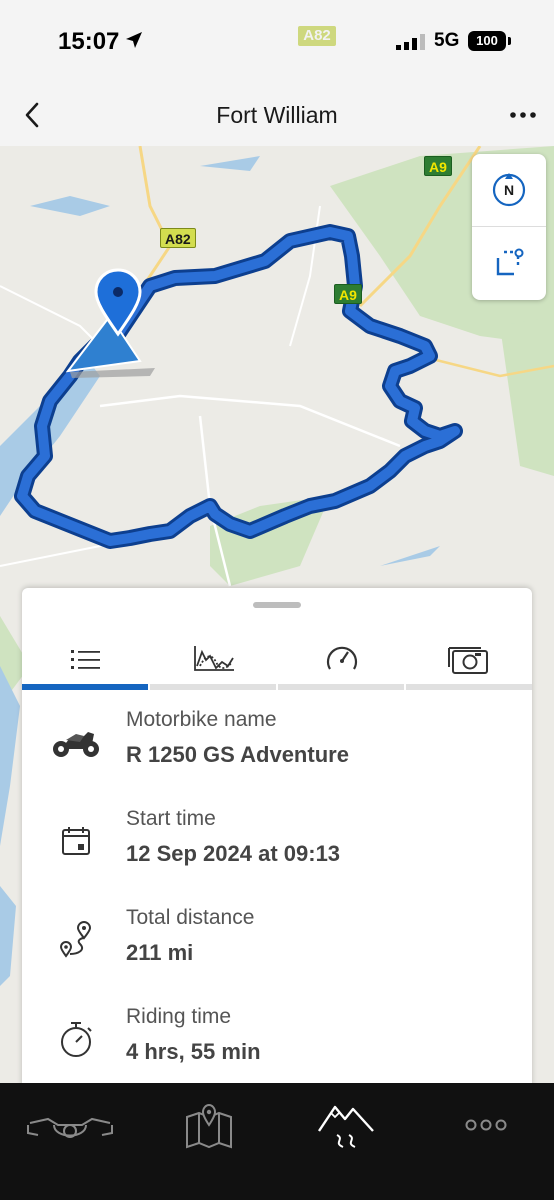  I want to click on details-list-icon, so click(85, 659).